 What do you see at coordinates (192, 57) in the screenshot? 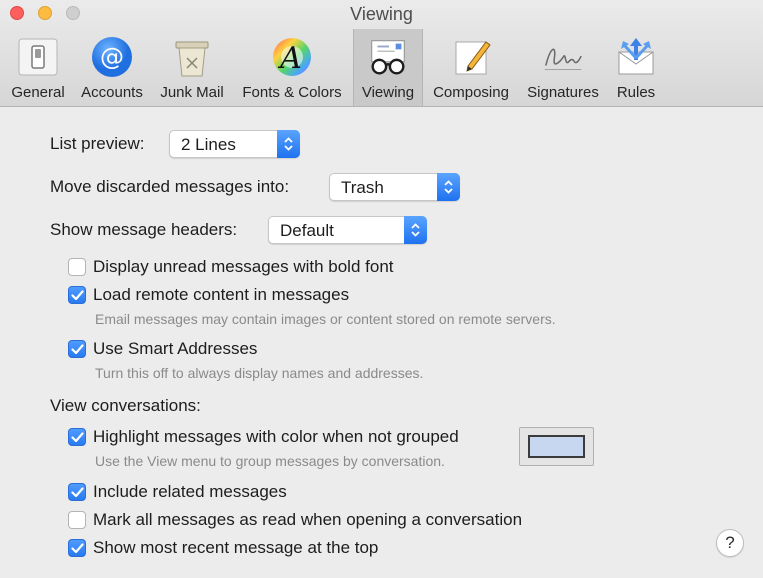
I see `trash-can-icon` at bounding box center [192, 57].